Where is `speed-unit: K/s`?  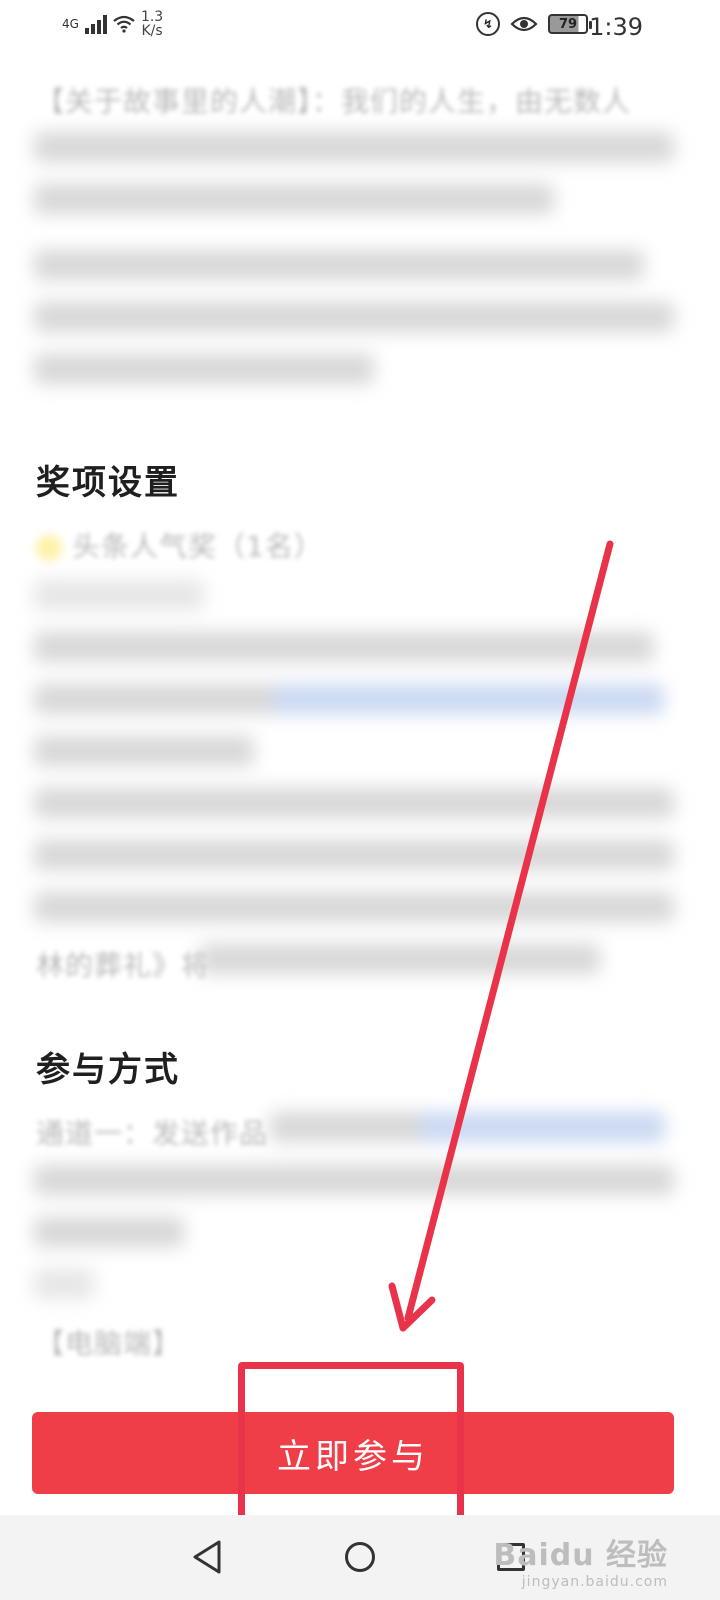
speed-unit: K/s is located at coordinates (152, 31).